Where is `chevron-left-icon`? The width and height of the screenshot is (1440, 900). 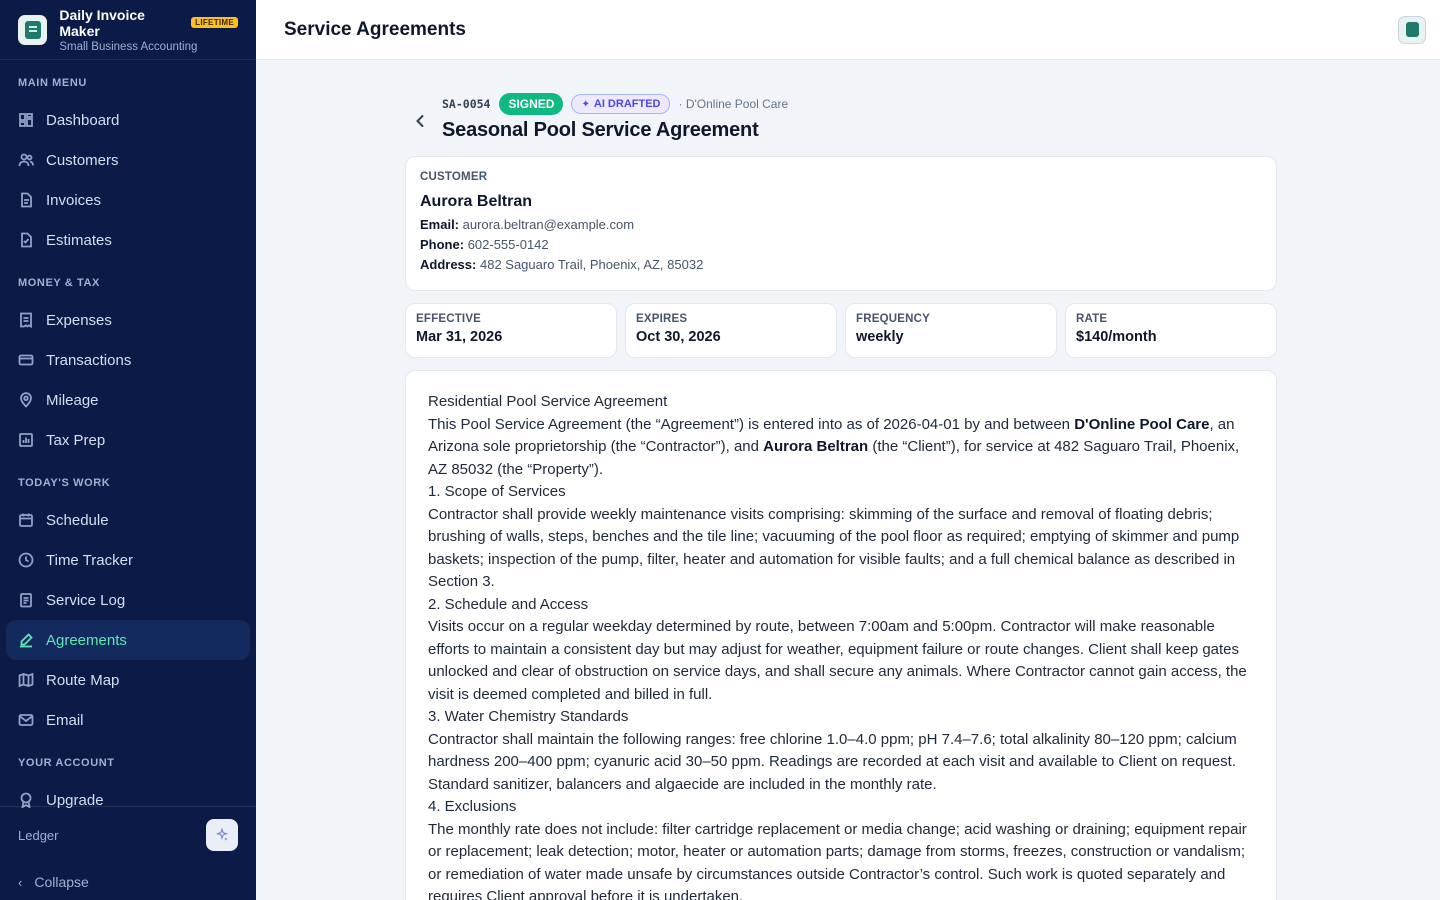 chevron-left-icon is located at coordinates (420, 121).